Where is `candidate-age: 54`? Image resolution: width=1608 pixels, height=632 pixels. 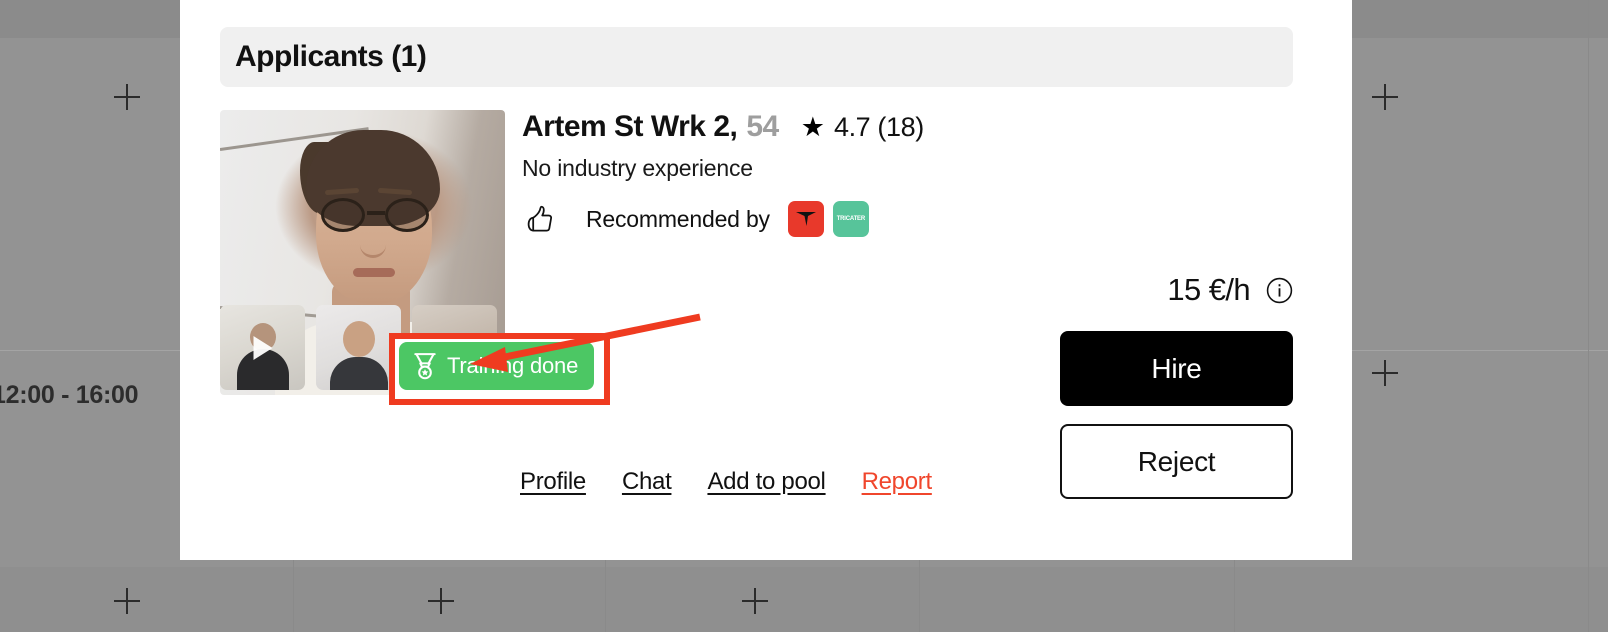 candidate-age: 54 is located at coordinates (762, 126).